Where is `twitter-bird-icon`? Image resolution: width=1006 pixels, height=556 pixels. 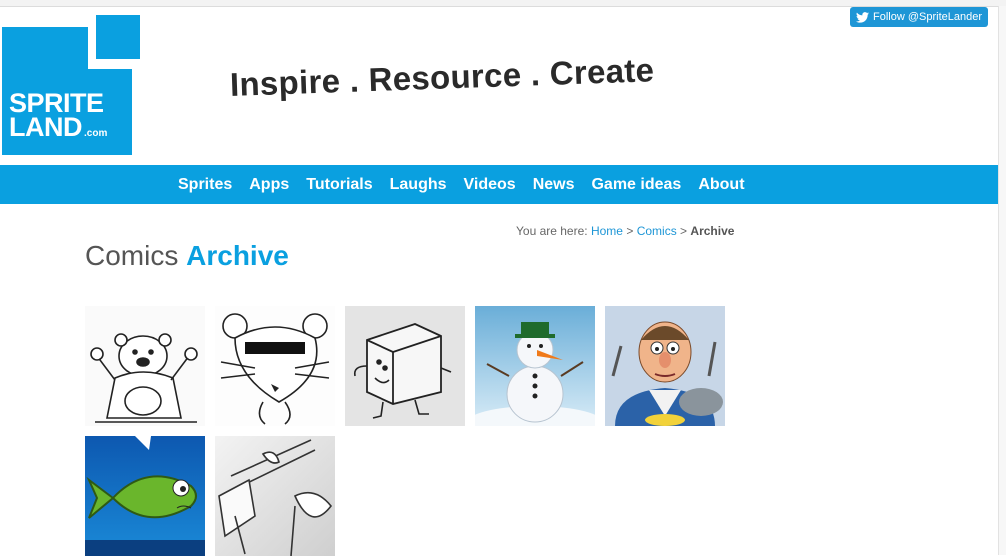 twitter-bird-icon is located at coordinates (862, 17).